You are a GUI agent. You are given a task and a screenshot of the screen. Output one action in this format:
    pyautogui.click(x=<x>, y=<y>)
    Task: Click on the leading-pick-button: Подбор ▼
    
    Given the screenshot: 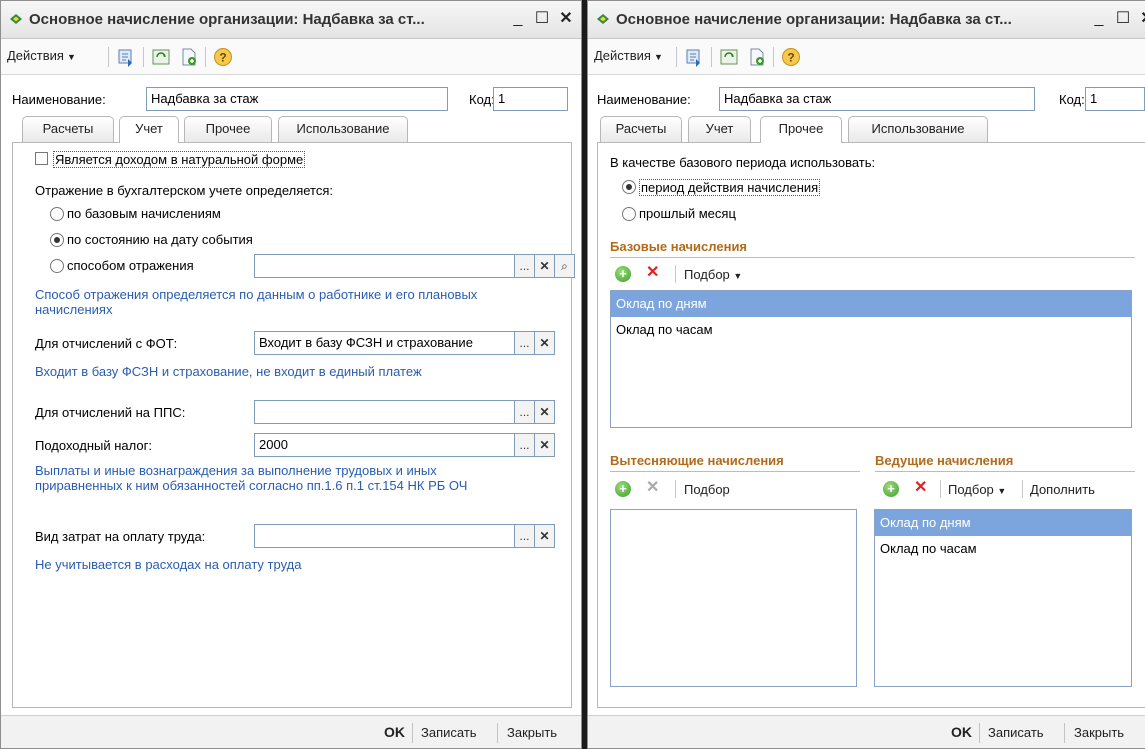 What is the action you would take?
    pyautogui.click(x=977, y=489)
    